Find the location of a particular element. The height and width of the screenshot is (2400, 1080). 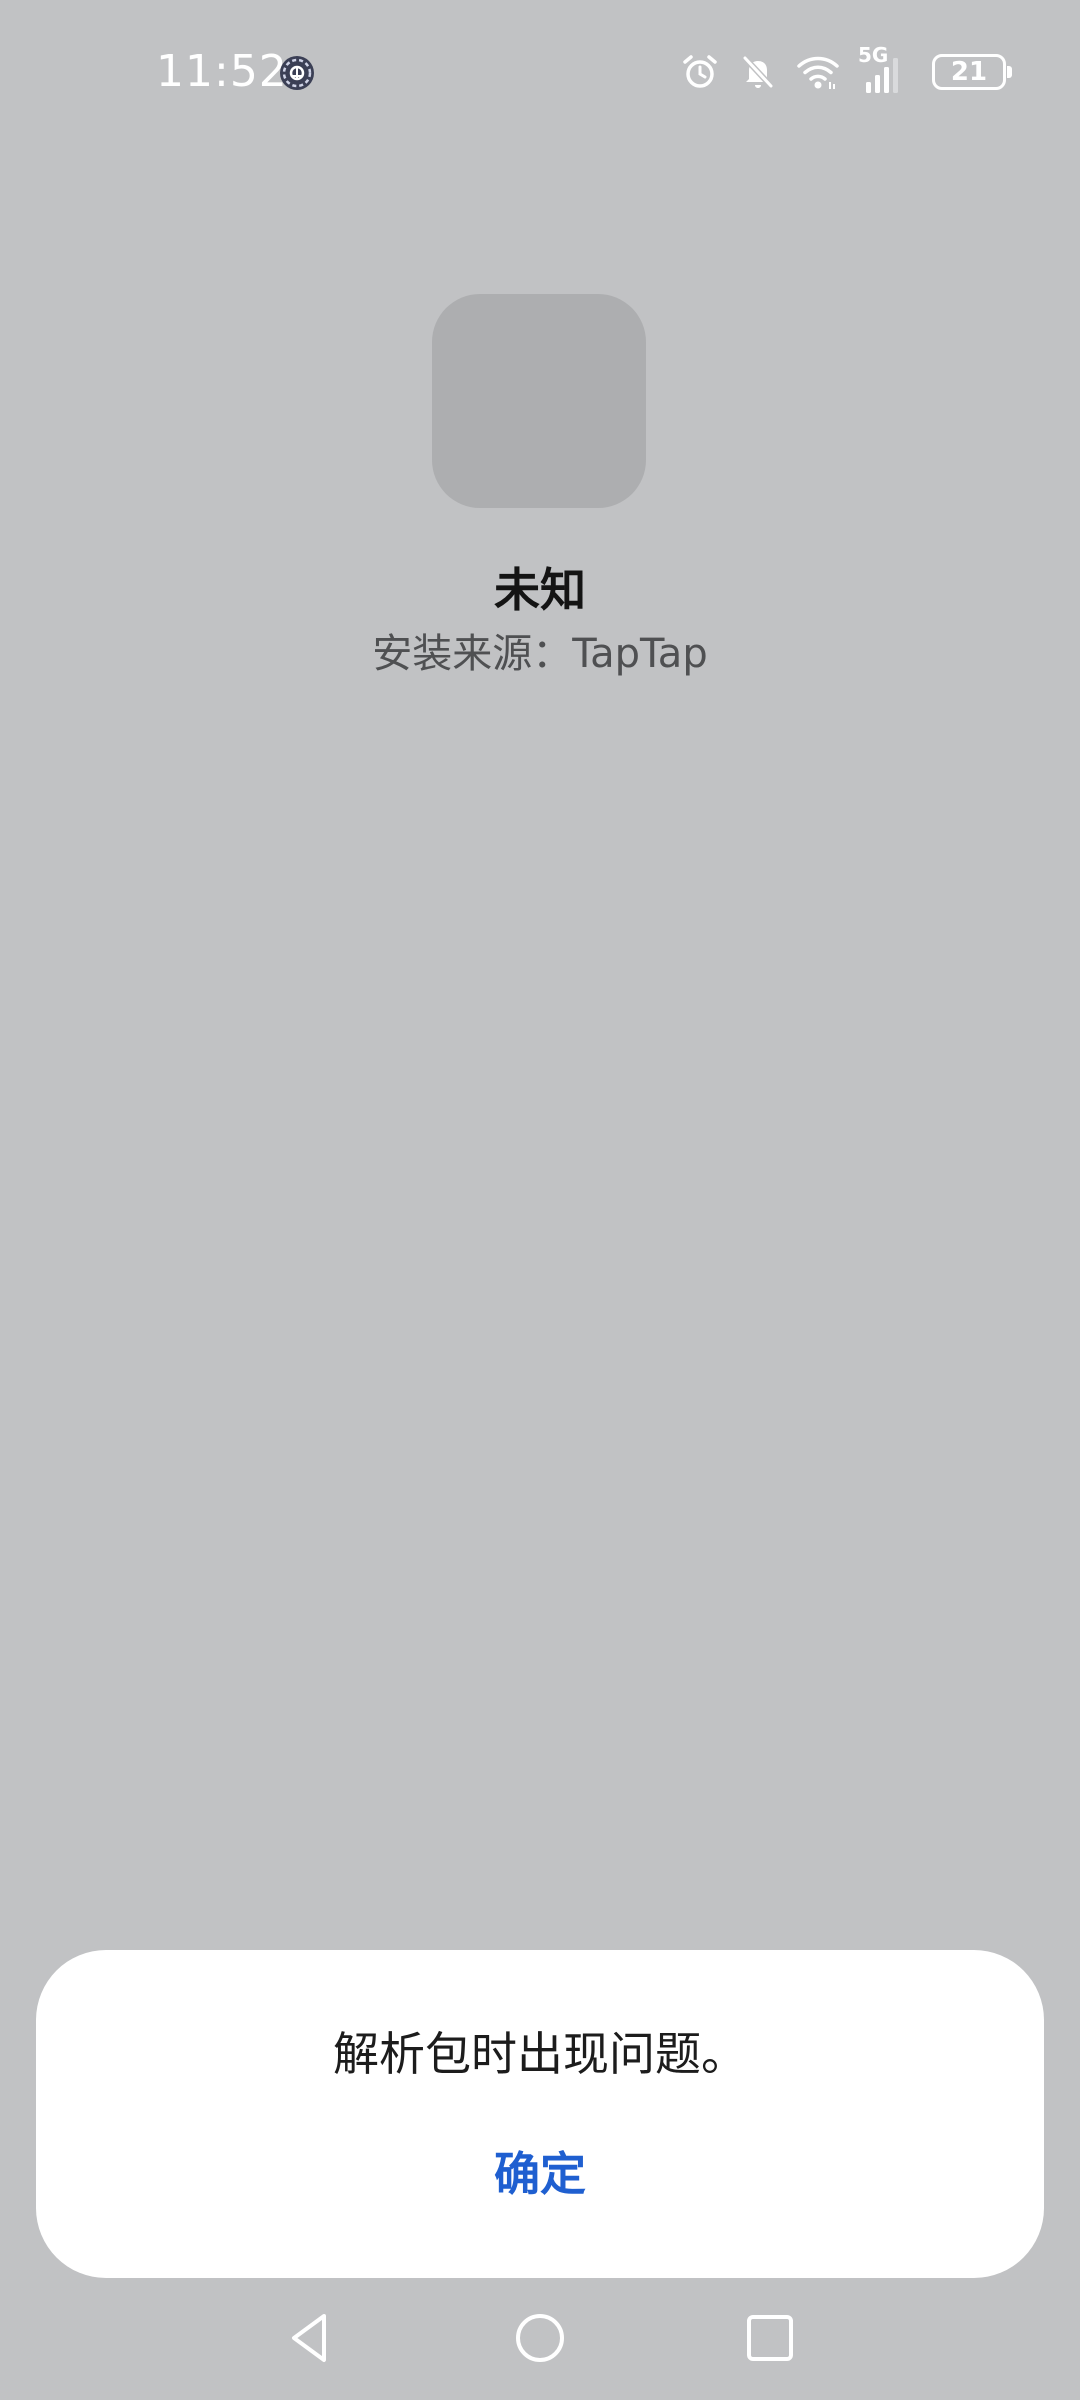

status-time: 11:52 is located at coordinates (222, 71).